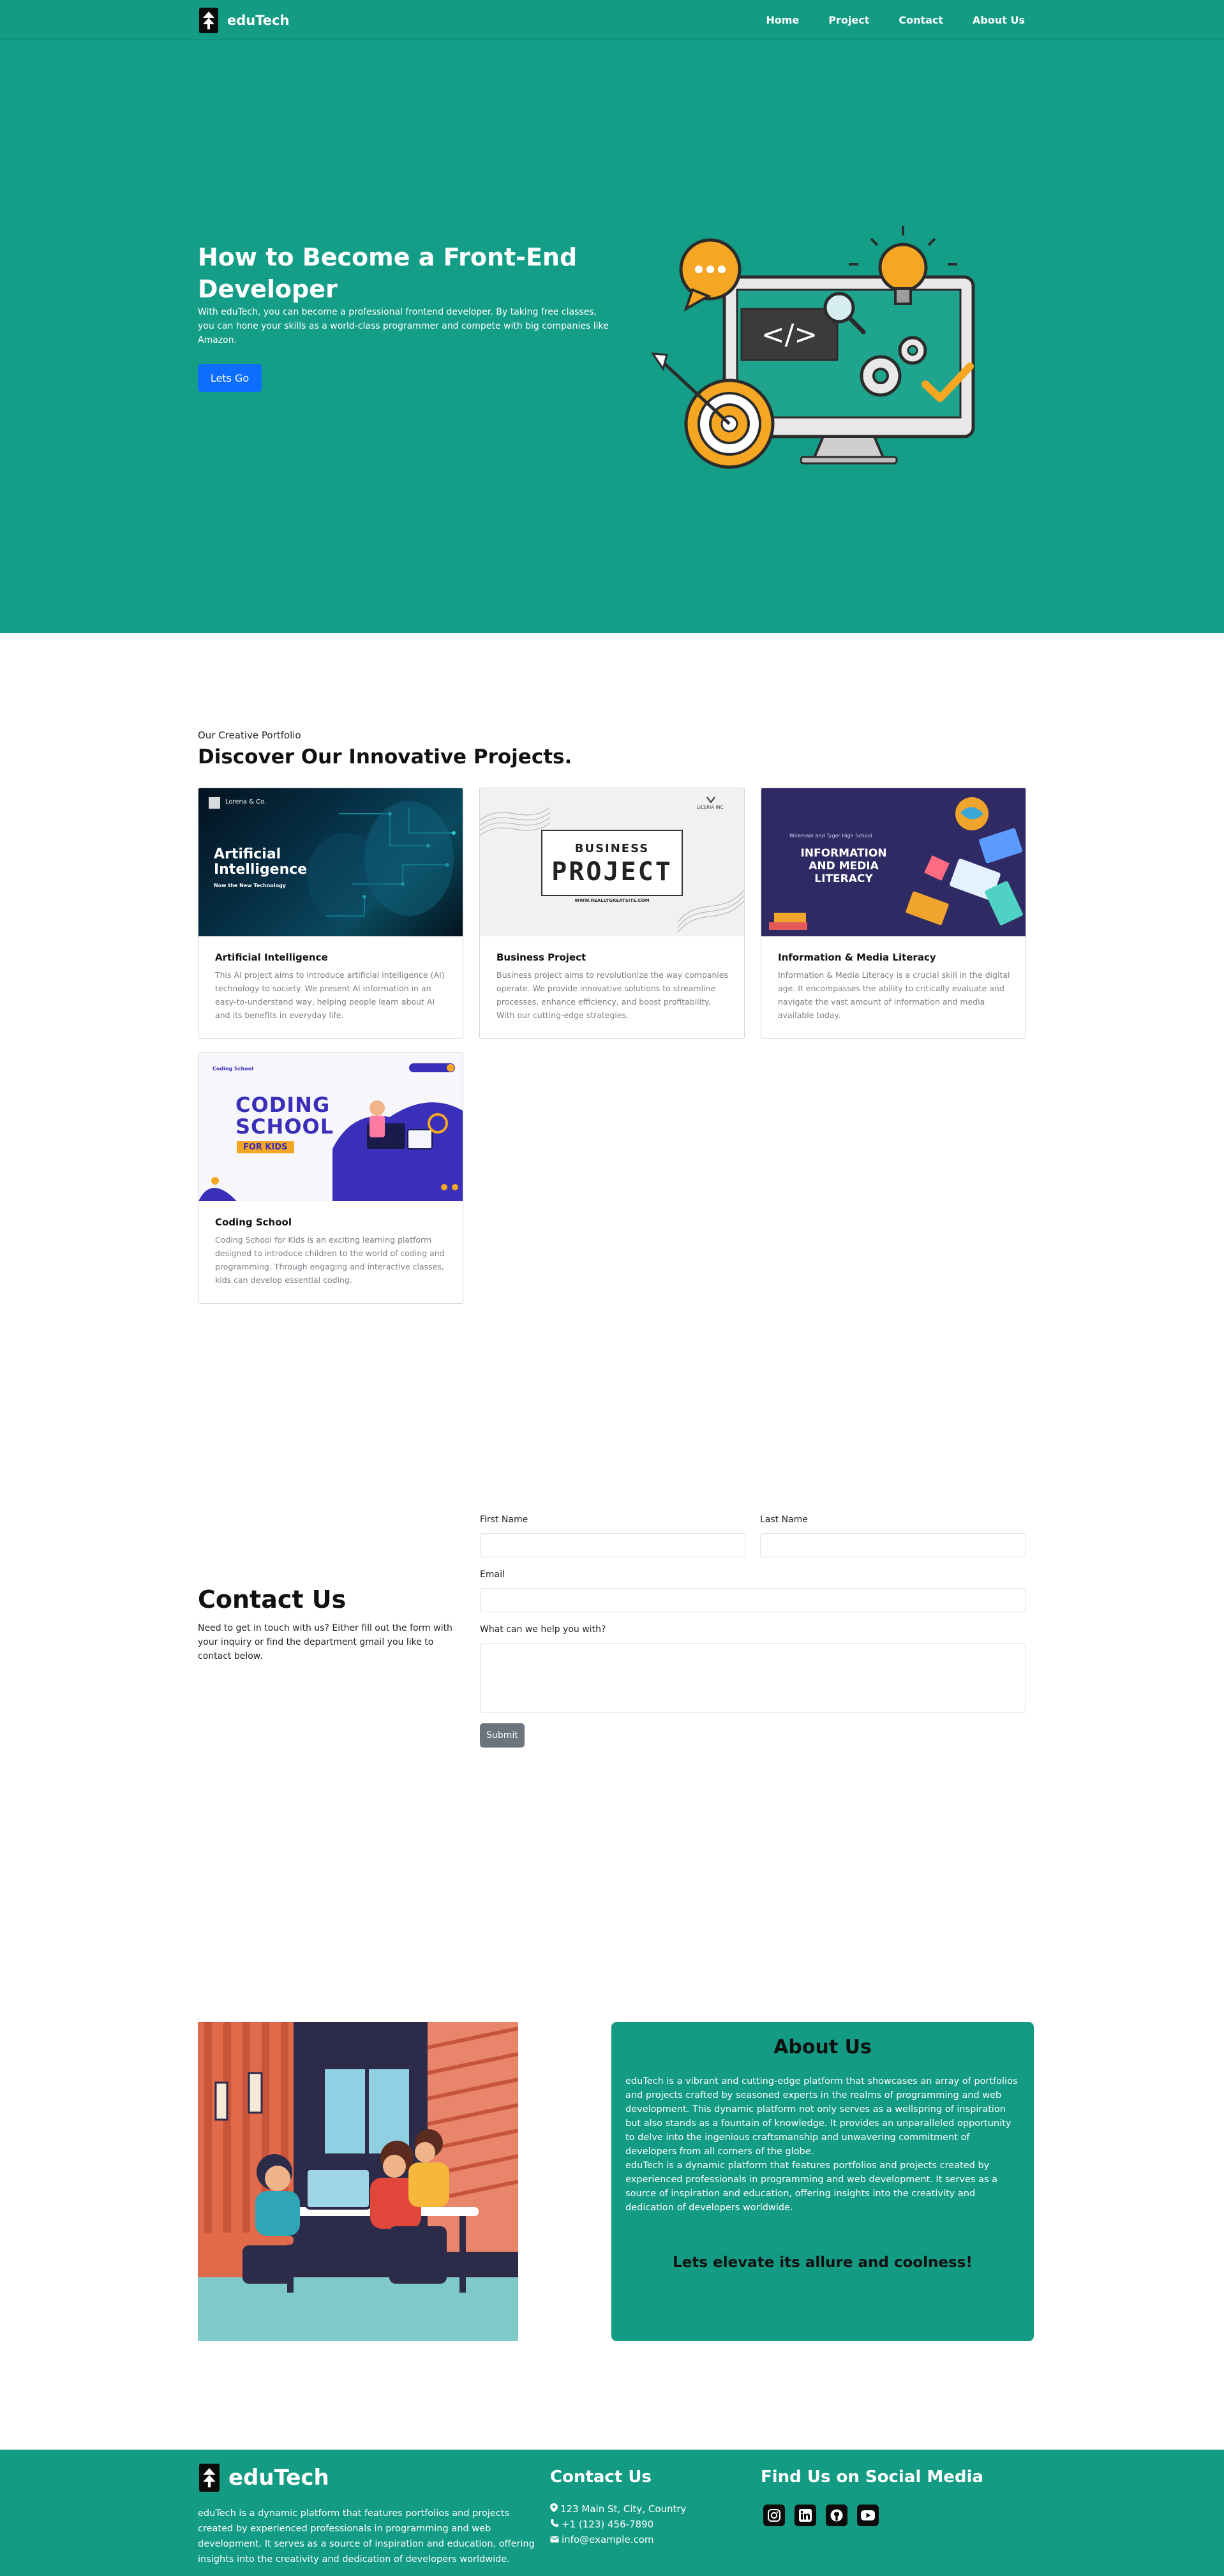  Describe the element at coordinates (278, 2477) in the screenshot. I see `footer-brand-name: eduTech` at that location.